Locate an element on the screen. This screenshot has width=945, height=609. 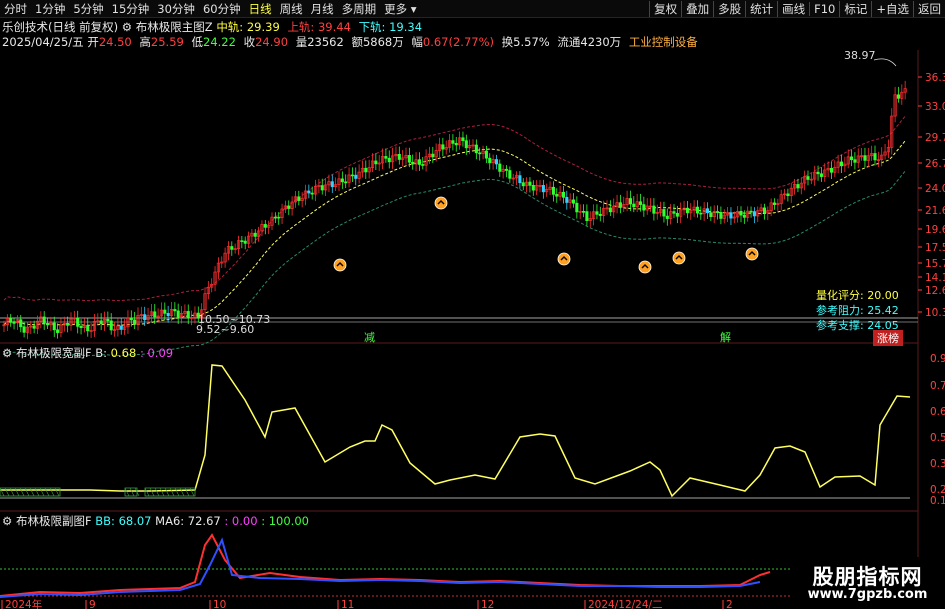
panel2-name: 布林极限宽副F is located at coordinates (54, 353).